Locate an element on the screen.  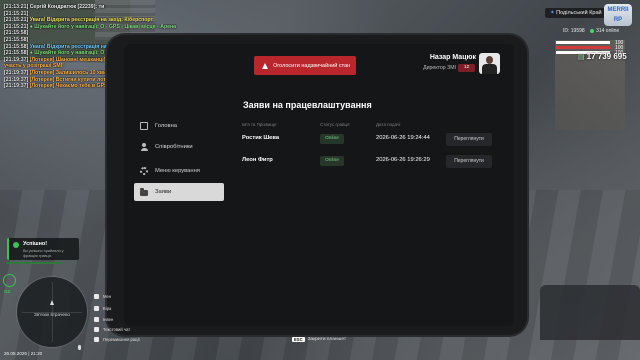
sidebar-item-label: Меню керування is located at coordinates (177, 171).